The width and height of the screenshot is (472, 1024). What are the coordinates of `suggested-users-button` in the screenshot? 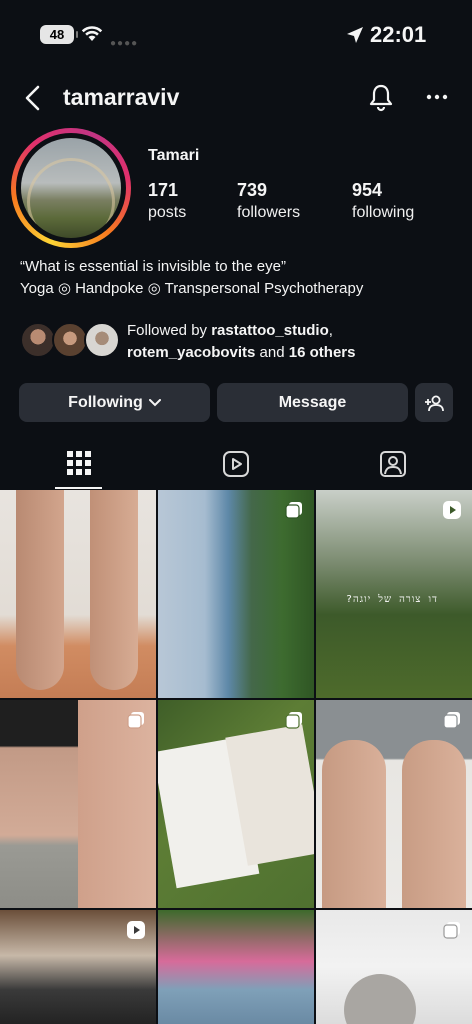 It's located at (434, 402).